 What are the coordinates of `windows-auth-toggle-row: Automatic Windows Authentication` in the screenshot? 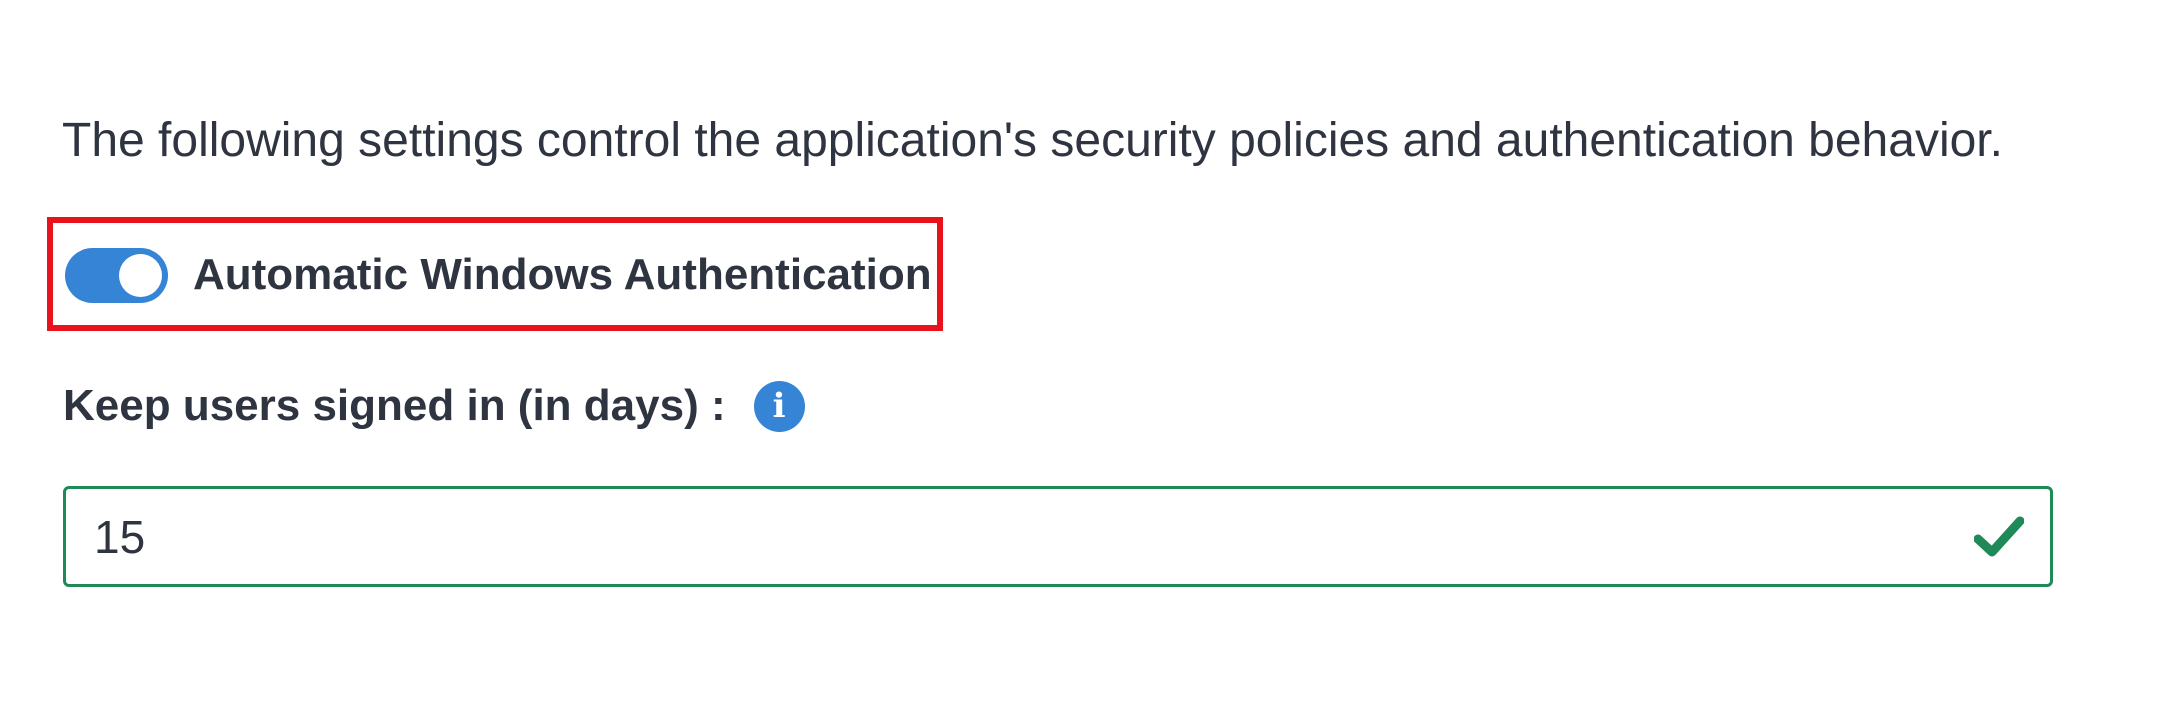 It's located at (498, 275).